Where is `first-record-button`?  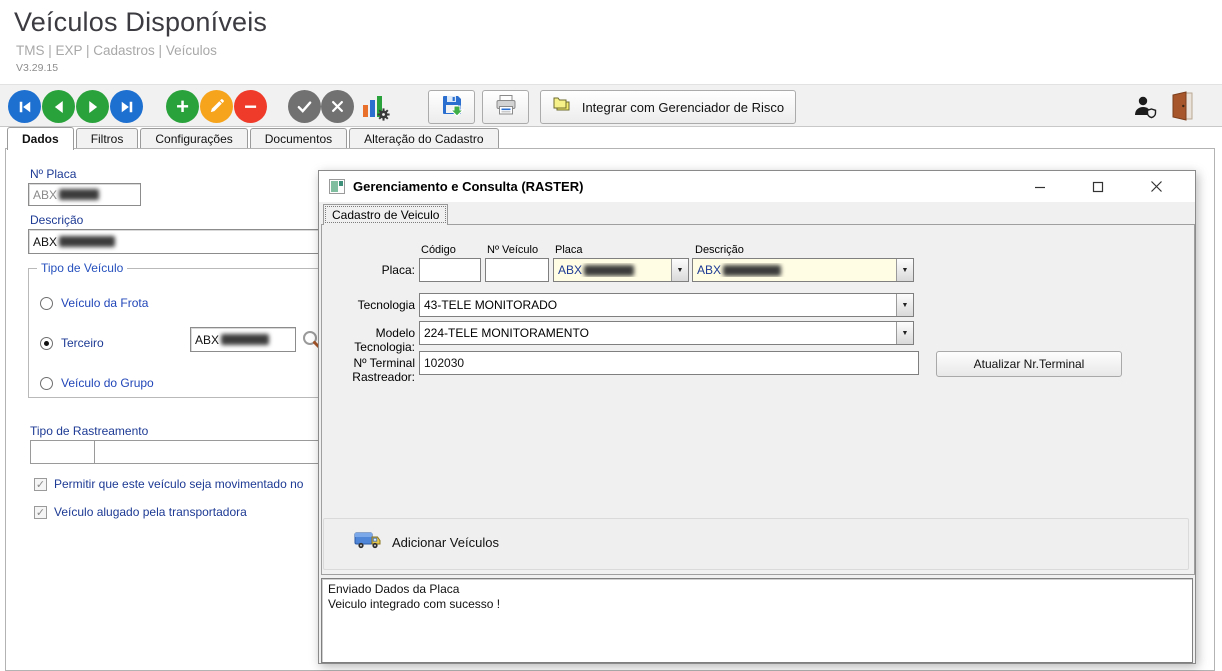 first-record-button is located at coordinates (24, 106).